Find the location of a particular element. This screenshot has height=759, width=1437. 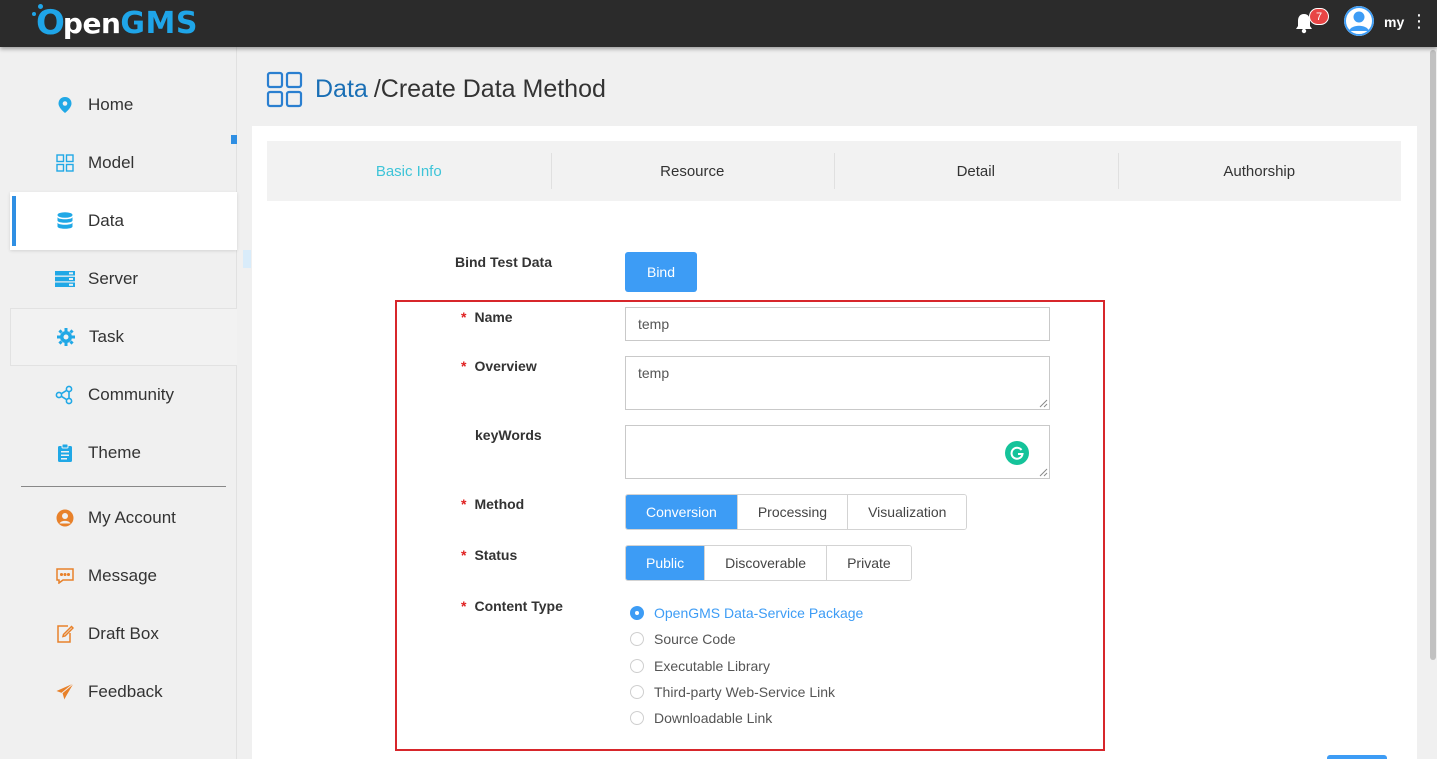

method-option-conversion: Conversion is located at coordinates (681, 512).